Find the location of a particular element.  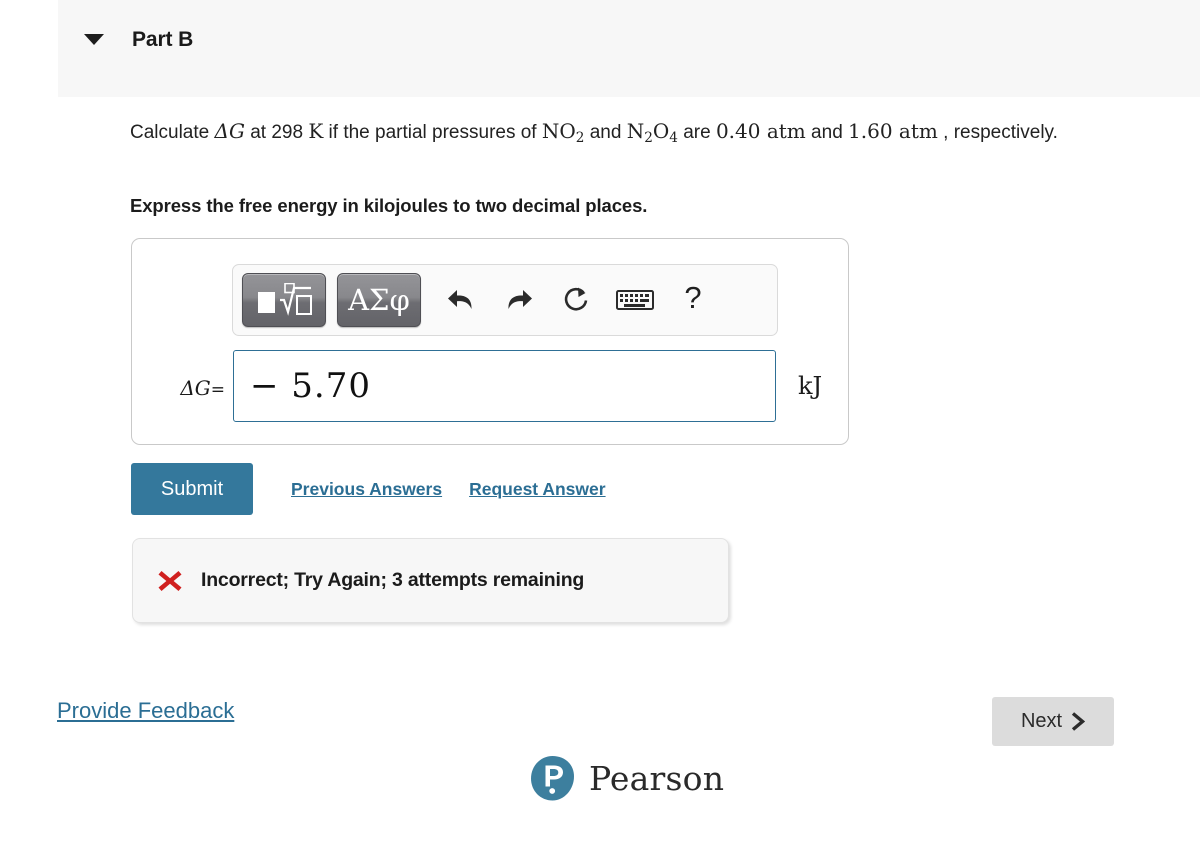

undo-button is located at coordinates (461, 300).